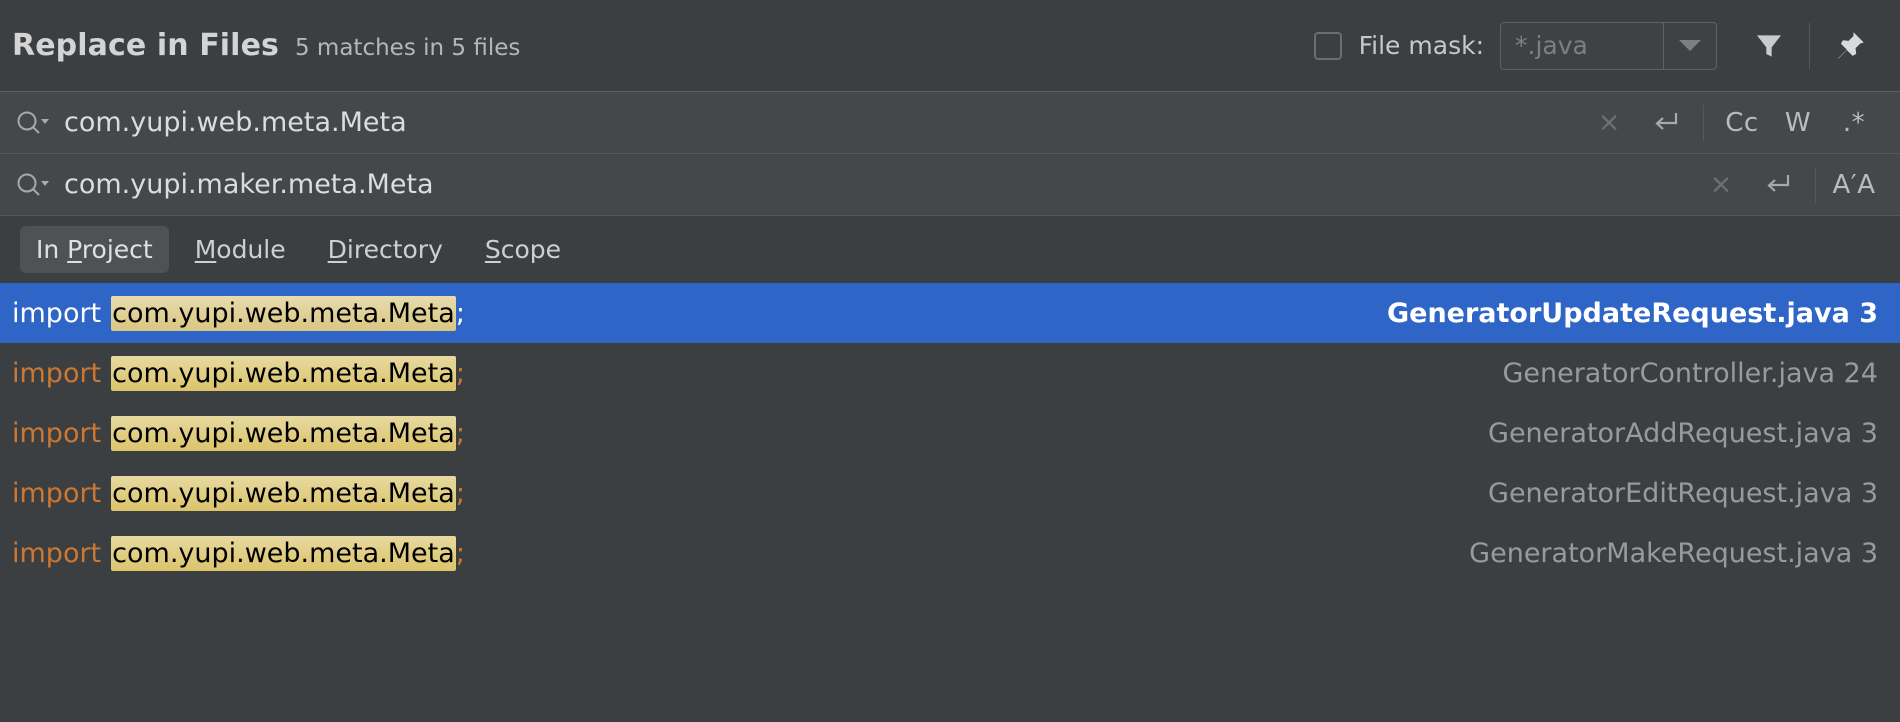 This screenshot has height=722, width=1900. I want to click on search-actions-divider, so click(1703, 122).